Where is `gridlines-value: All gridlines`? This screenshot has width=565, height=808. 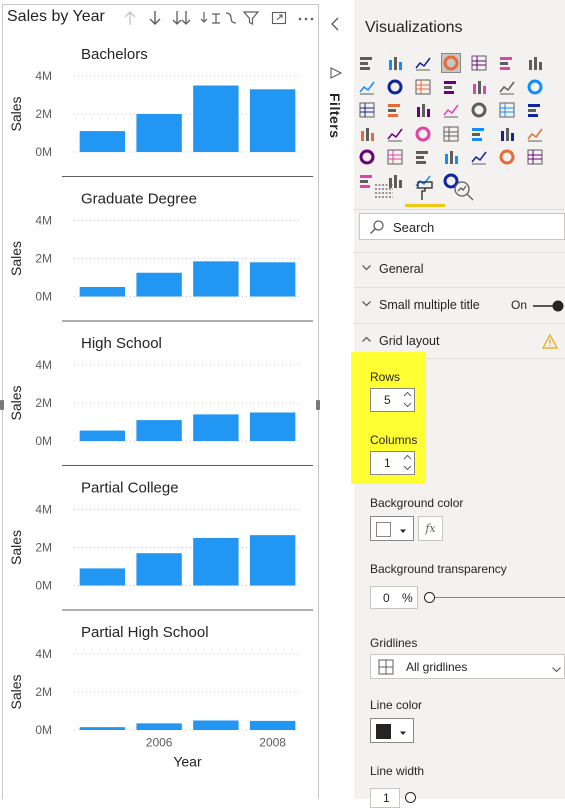
gridlines-value: All gridlines is located at coordinates (437, 667).